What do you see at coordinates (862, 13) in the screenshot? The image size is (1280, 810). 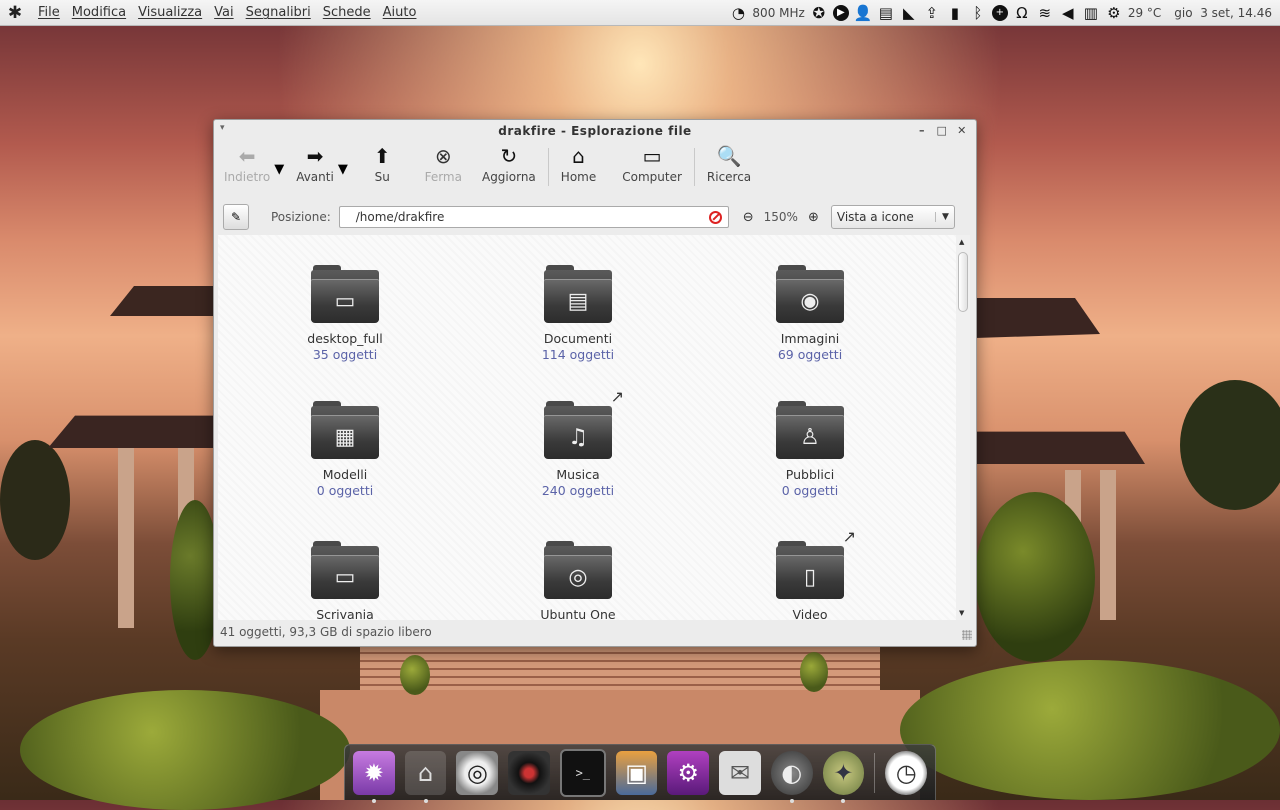 I see `user-icon: 👤` at bounding box center [862, 13].